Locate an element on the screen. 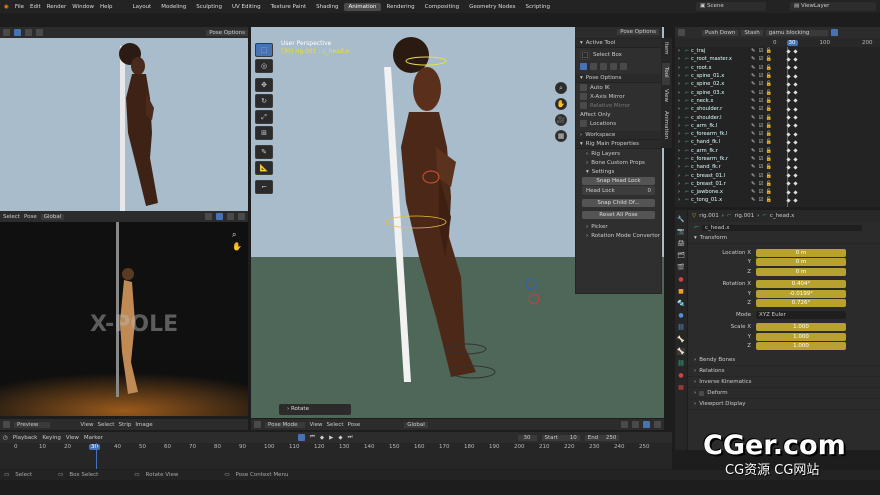  channel-row: › ⌐ c_arm_fk.r ✎ ☑ 🔓 is located at coordinates (777, 151).